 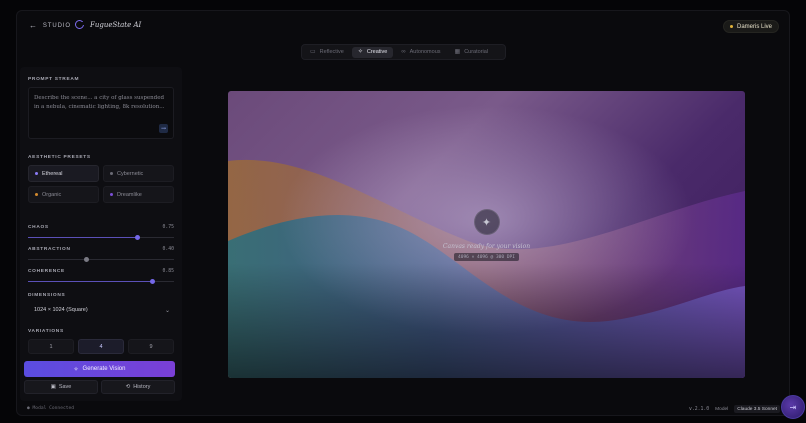 I want to click on aesthetic-presets-label: AESTHETIC PRESETS, so click(x=59, y=157).